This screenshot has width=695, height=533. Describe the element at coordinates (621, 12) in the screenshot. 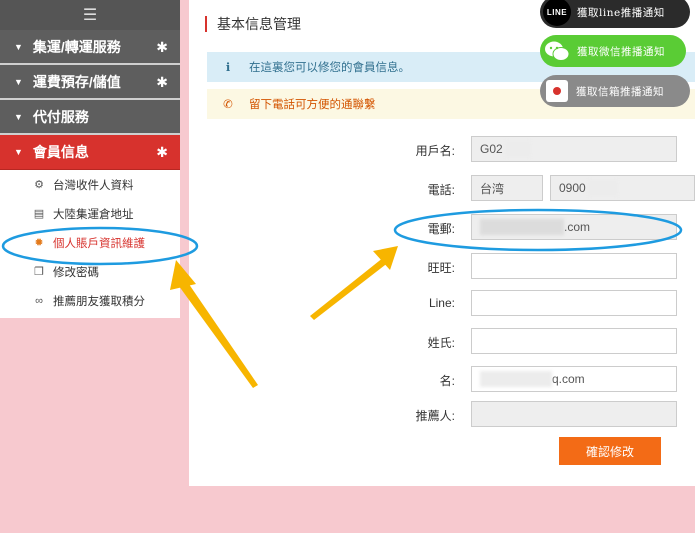

I see `line-notify-label: 獲取line推播通知` at that location.